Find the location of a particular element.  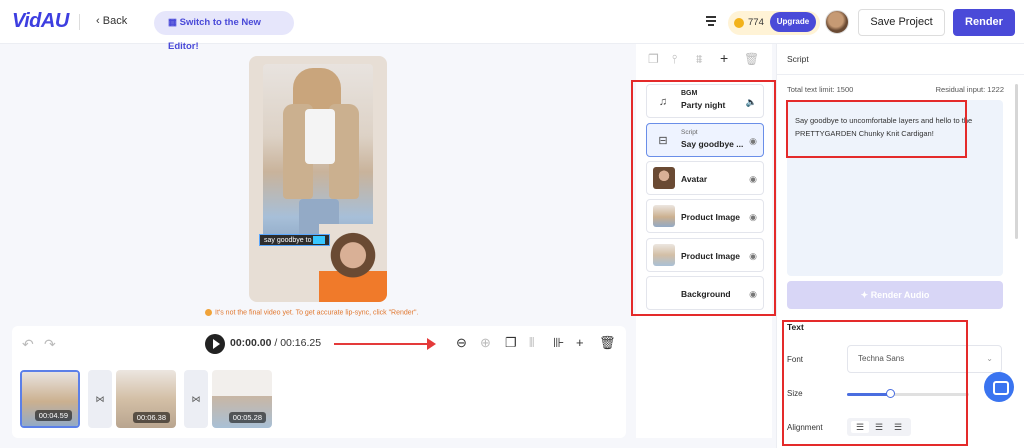

coin-icon is located at coordinates (739, 23).